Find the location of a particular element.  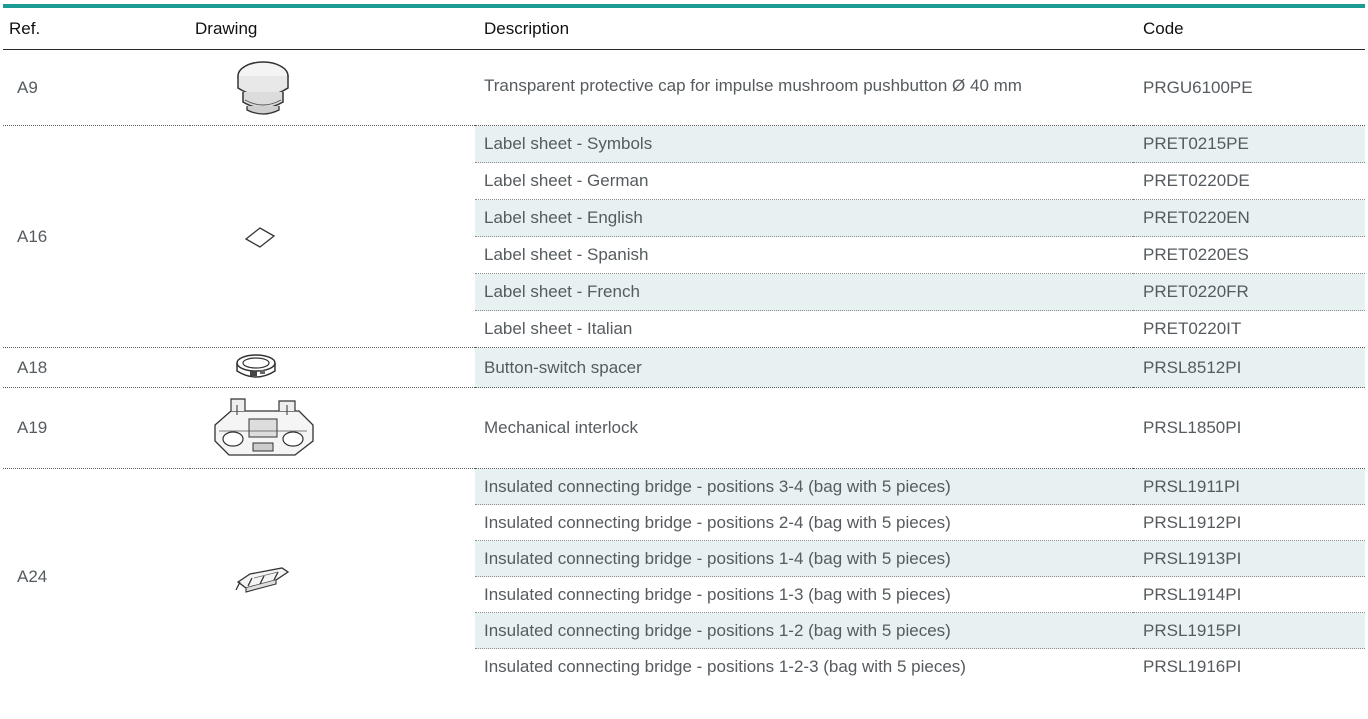

column-header-code: Code is located at coordinates (1249, 29).